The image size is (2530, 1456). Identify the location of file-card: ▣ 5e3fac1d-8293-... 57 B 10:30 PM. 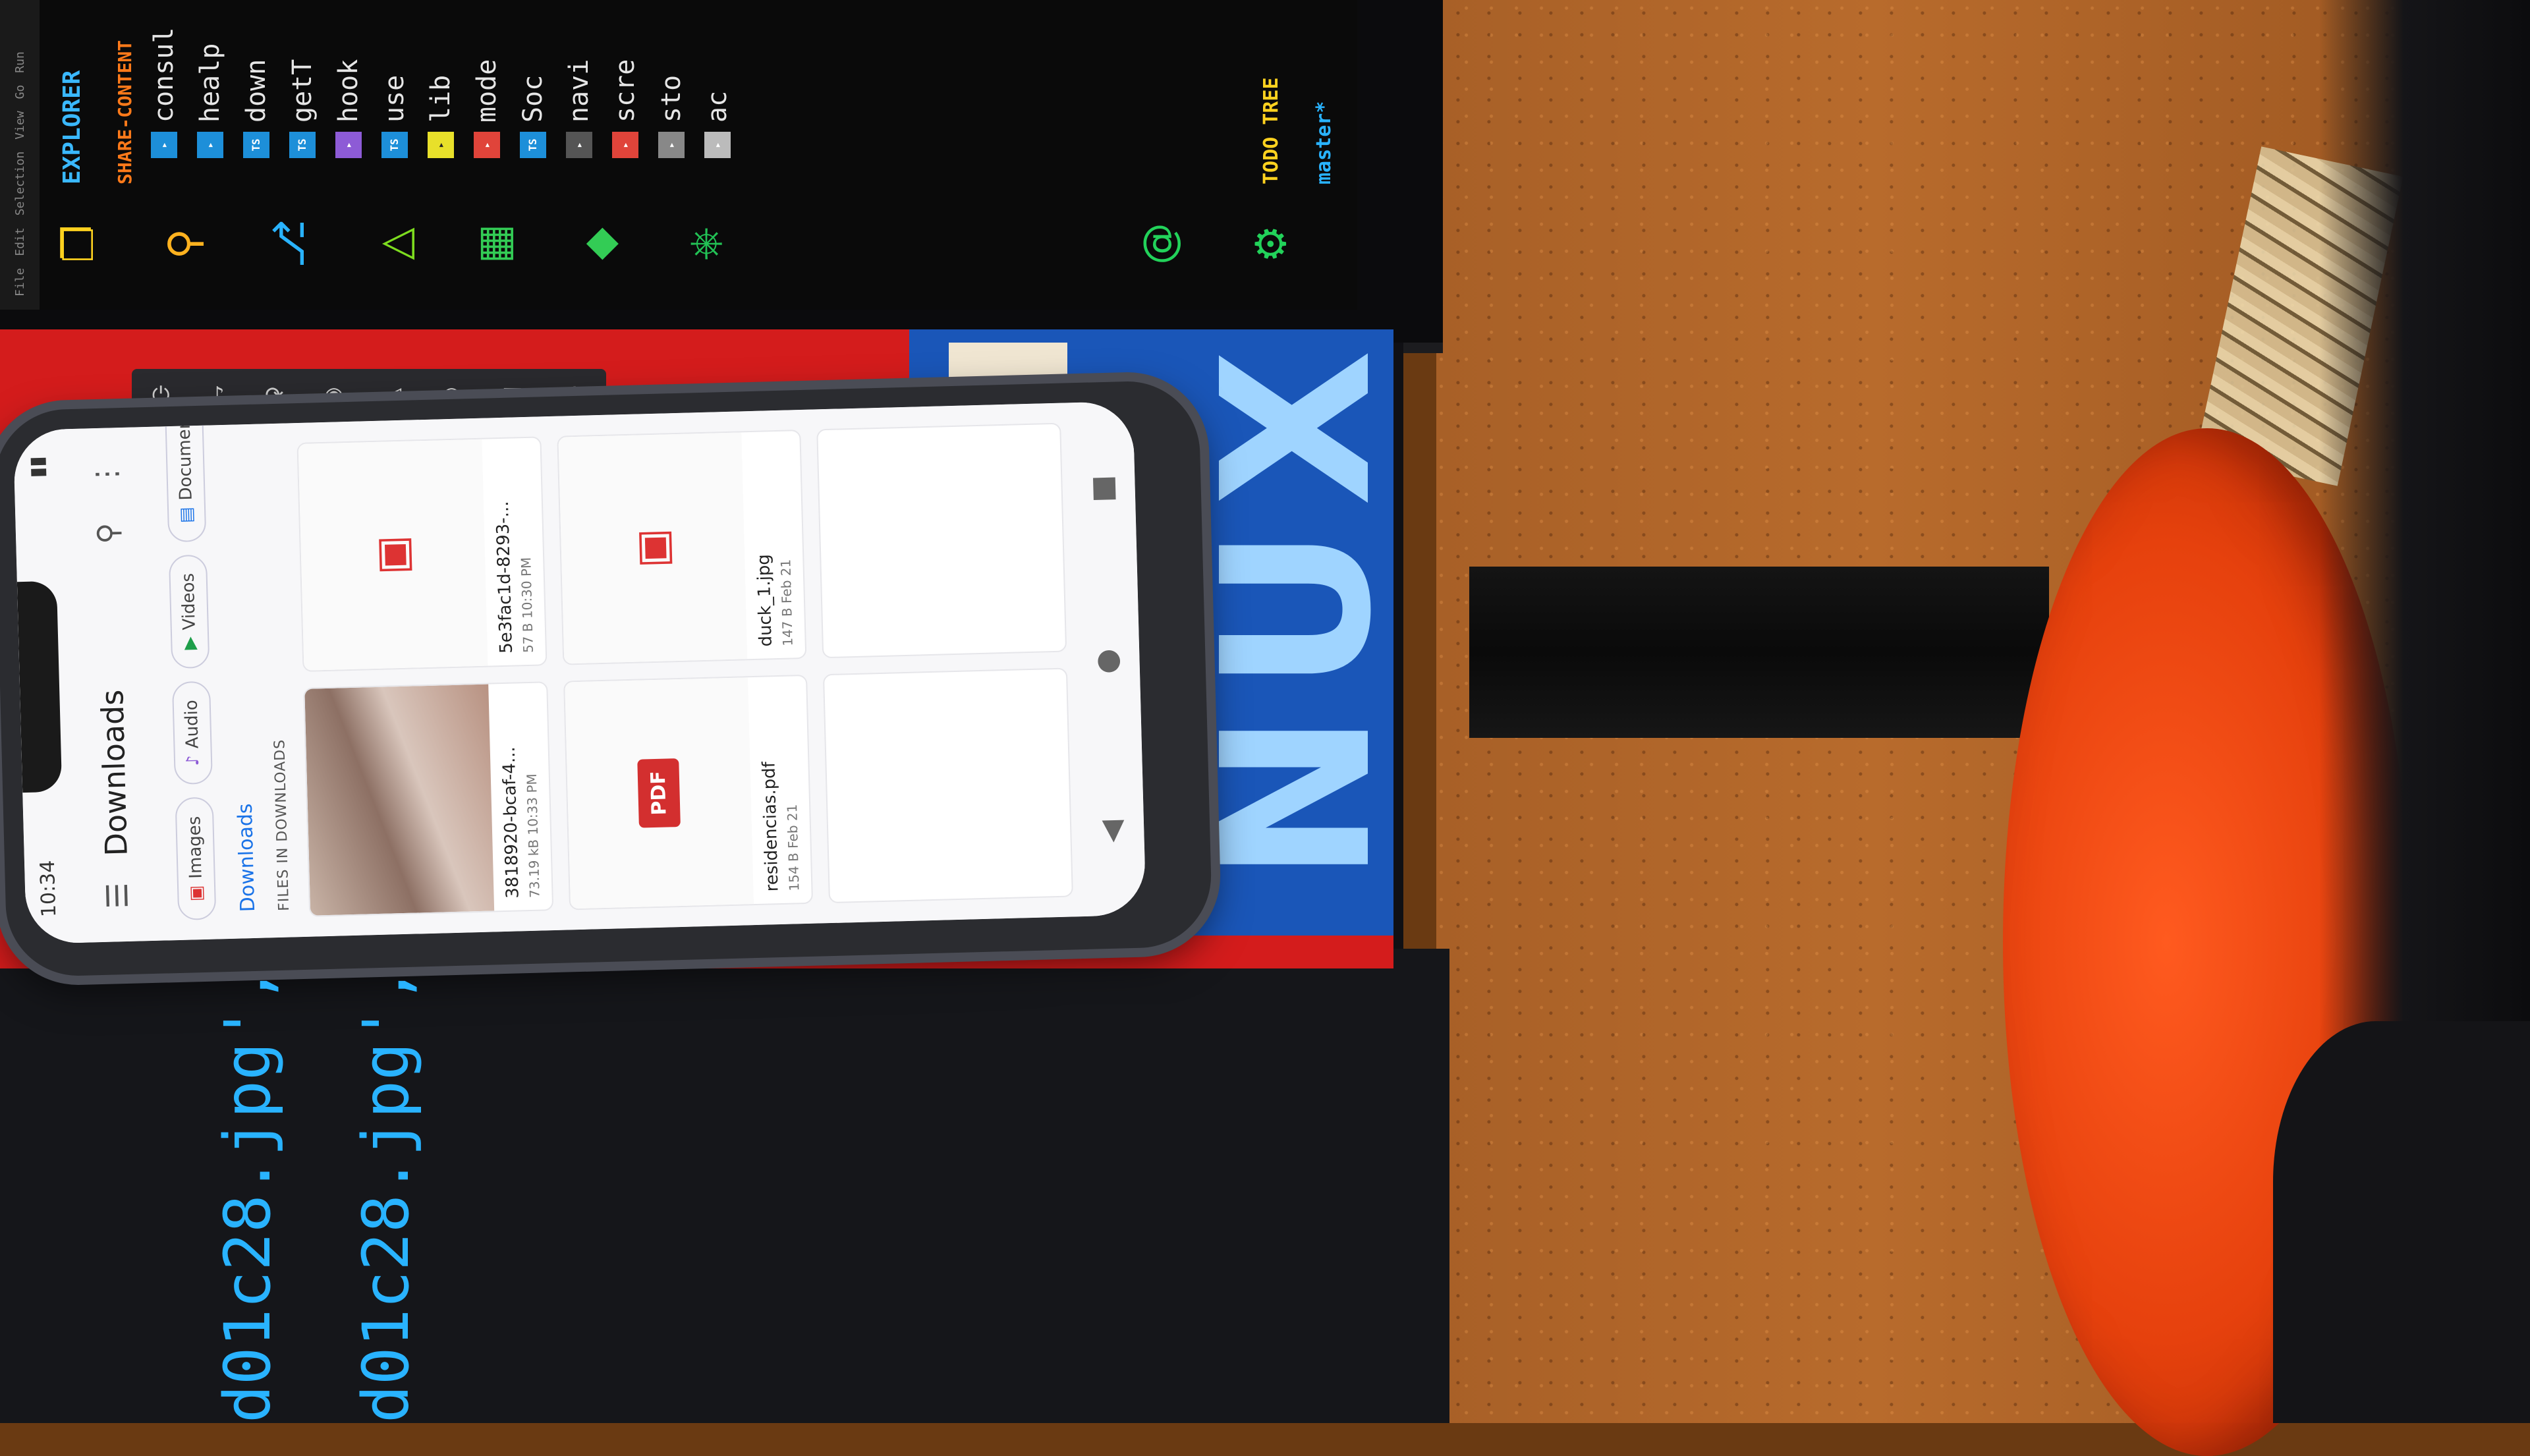
(422, 554).